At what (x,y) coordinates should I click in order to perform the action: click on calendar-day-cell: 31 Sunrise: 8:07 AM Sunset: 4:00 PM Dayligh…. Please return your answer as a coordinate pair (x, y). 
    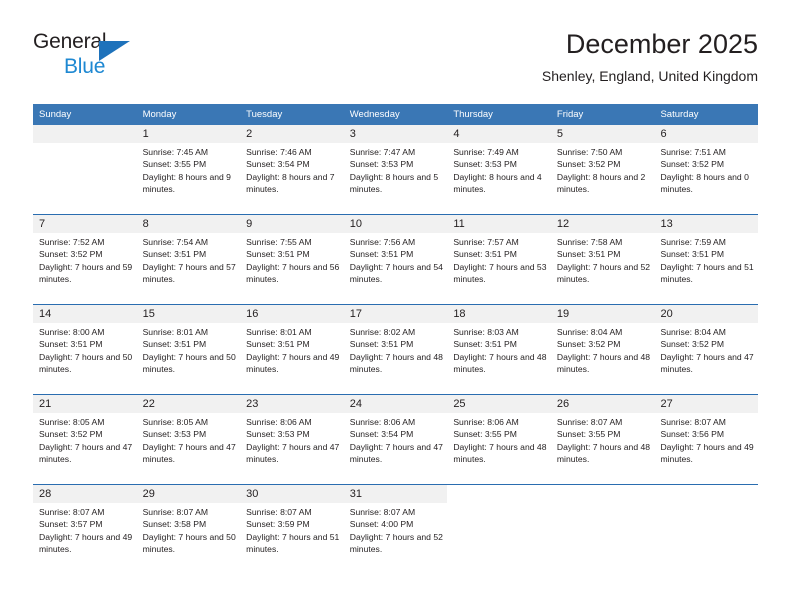
    Looking at the image, I should click on (395, 529).